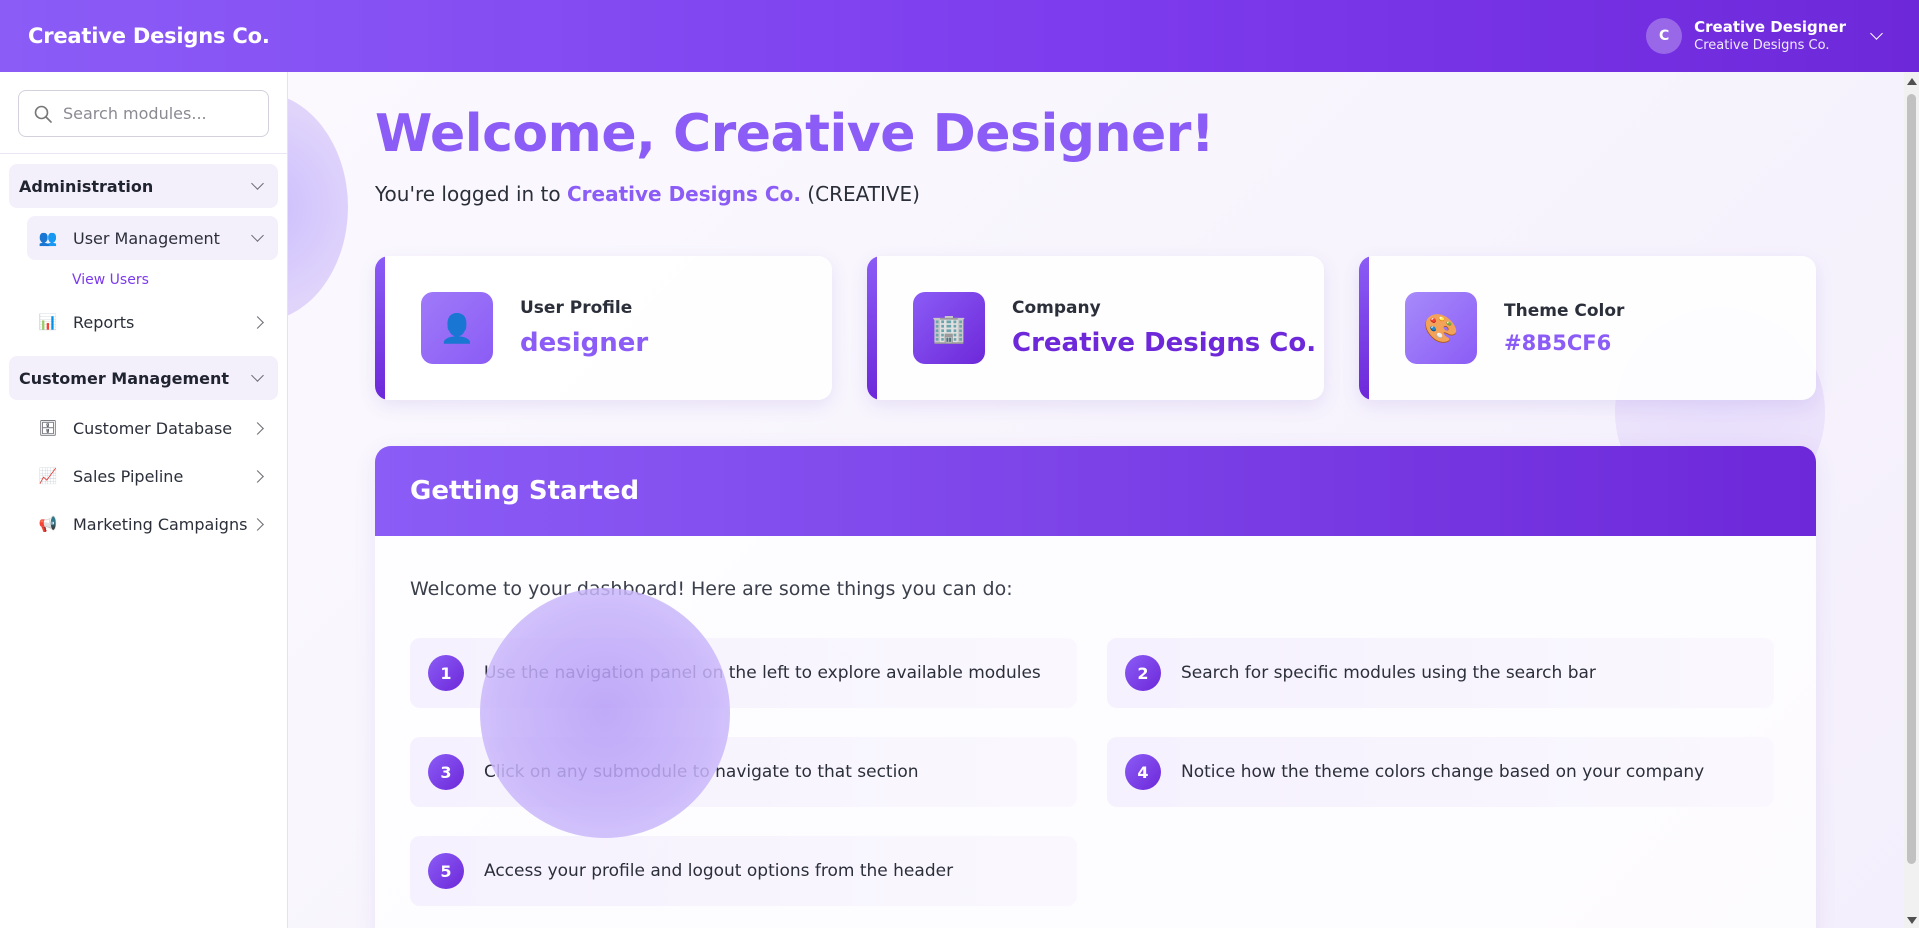  What do you see at coordinates (128, 476) in the screenshot?
I see `sidebar-item-label: Sales Pipeline` at bounding box center [128, 476].